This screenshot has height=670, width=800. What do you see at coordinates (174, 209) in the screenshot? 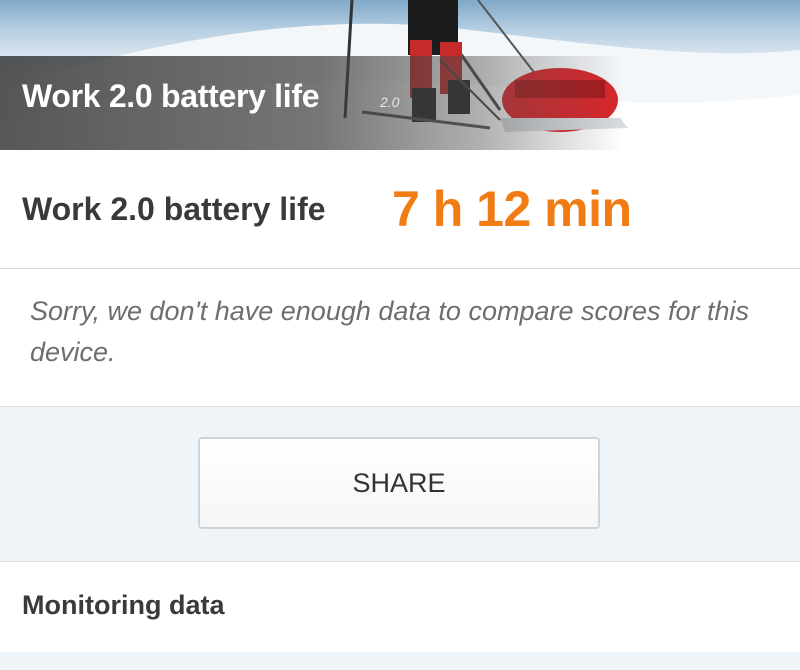
I see `score-label: Work 2.0 battery life` at bounding box center [174, 209].